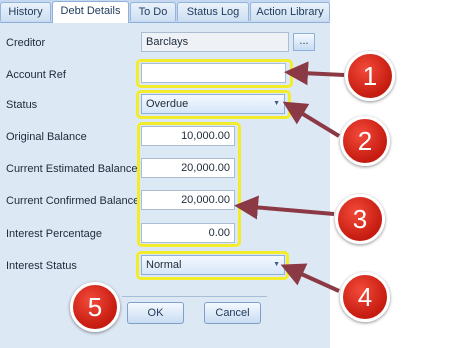  I want to click on callout-2: 2, so click(365, 141).